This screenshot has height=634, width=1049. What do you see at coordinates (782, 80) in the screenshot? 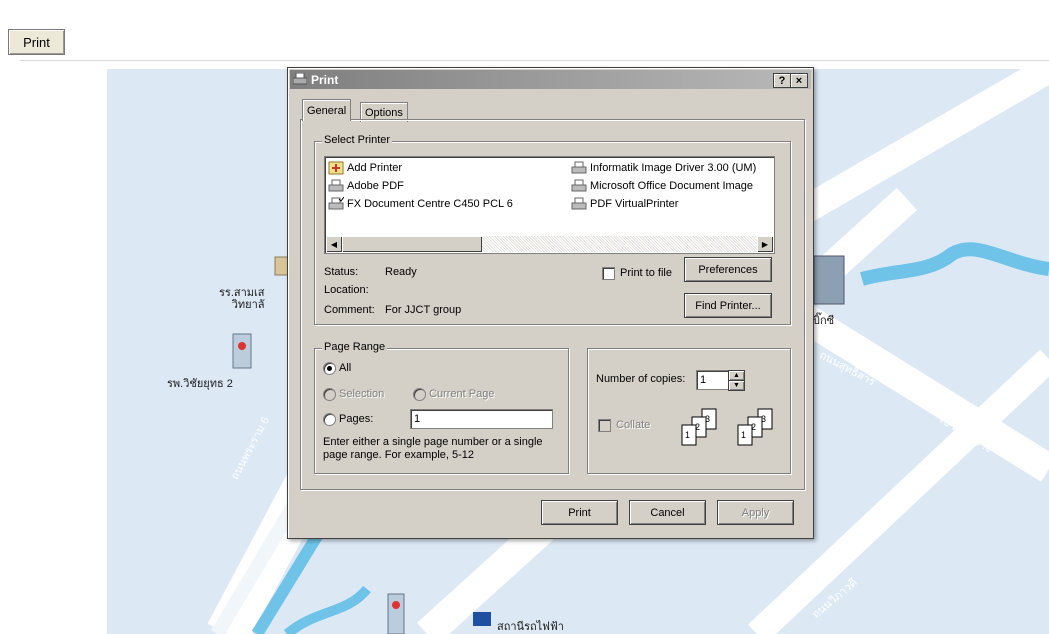
I see `help-button: ?` at bounding box center [782, 80].